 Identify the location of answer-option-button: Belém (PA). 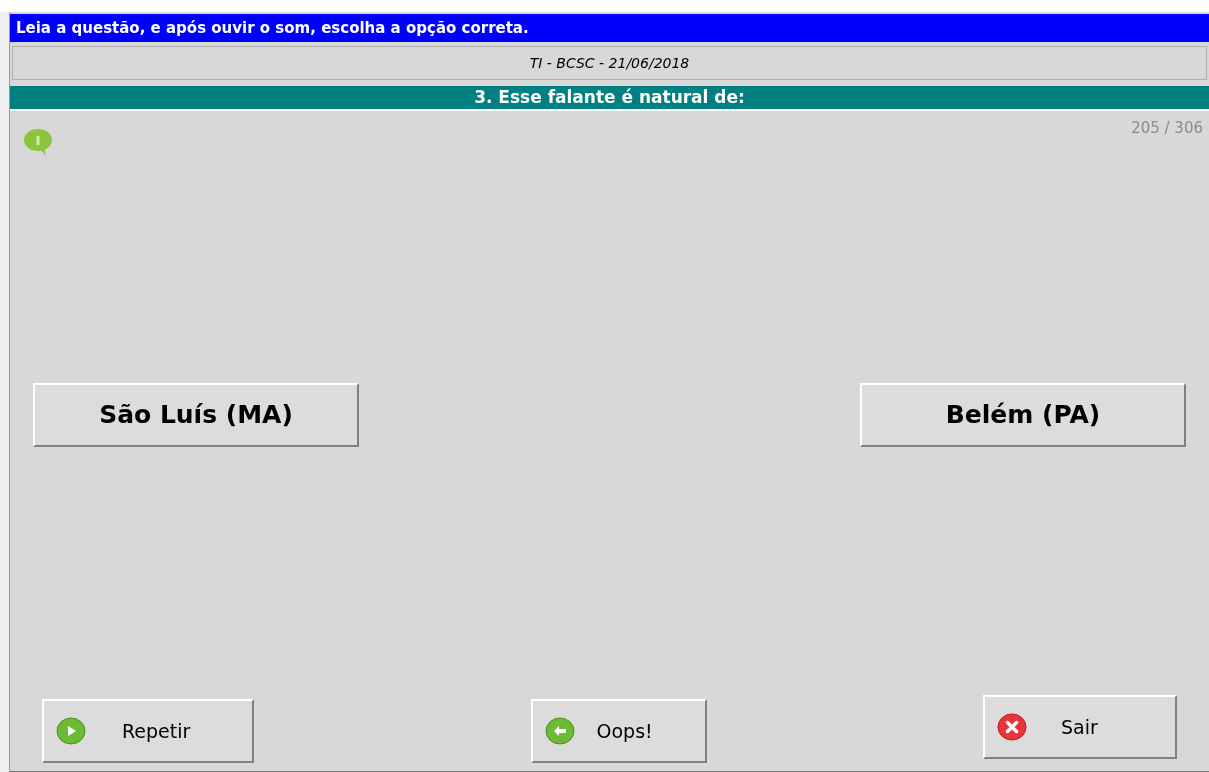
(1023, 415).